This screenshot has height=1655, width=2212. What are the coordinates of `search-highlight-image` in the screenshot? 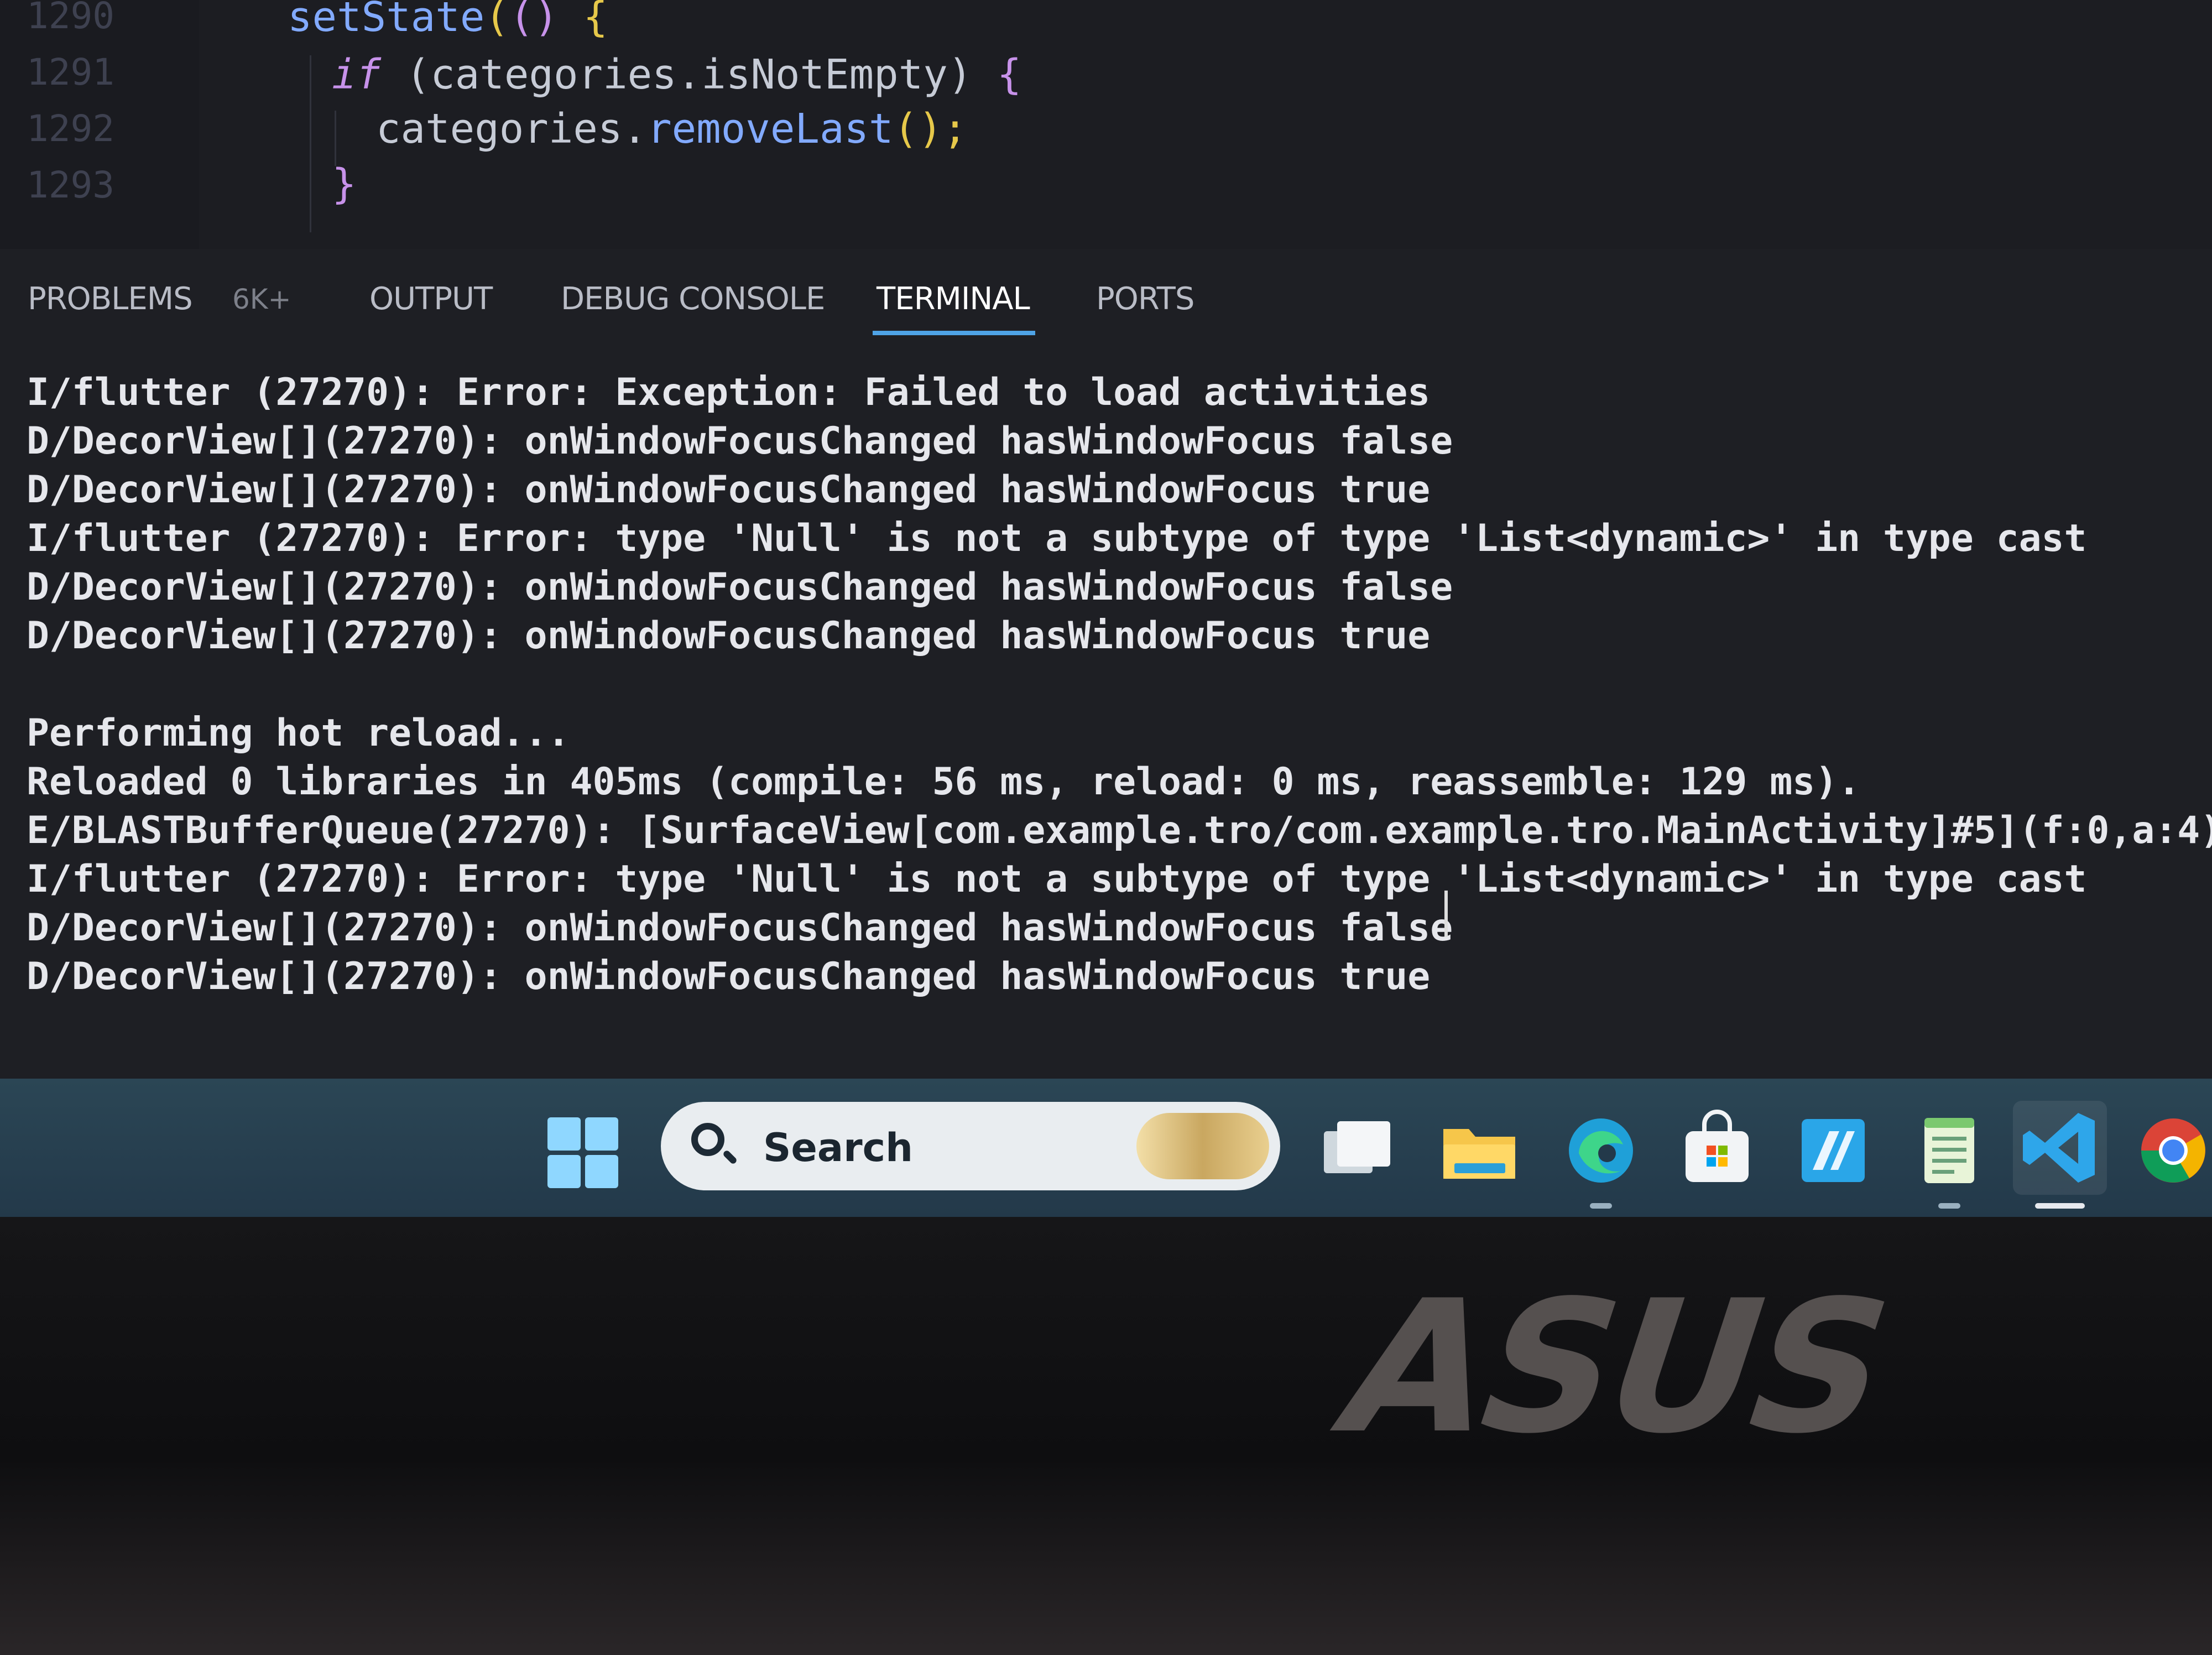 It's located at (1202, 1146).